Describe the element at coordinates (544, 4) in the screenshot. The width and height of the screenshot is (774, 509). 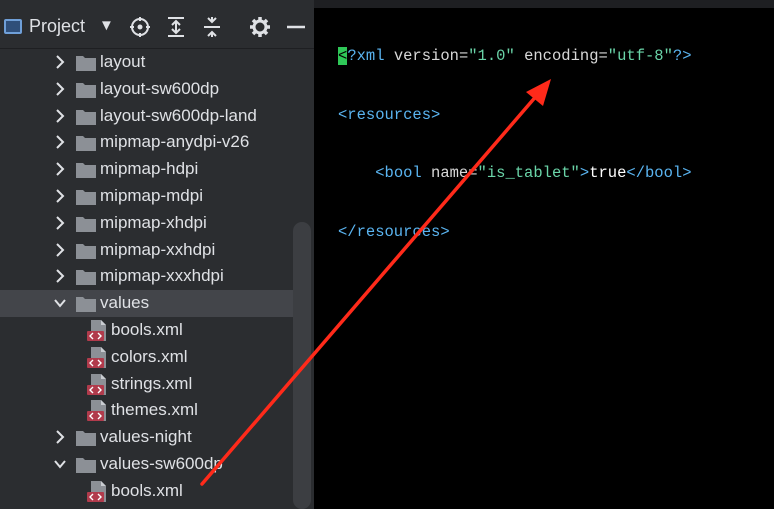
I see `editor-tab-strip` at that location.